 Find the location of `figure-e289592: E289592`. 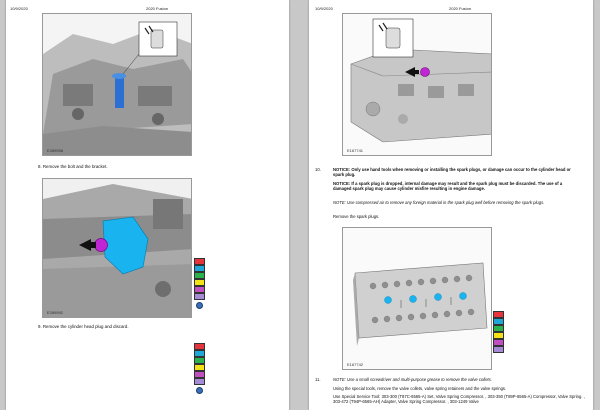

figure-e289592: E289592 is located at coordinates (117, 248).